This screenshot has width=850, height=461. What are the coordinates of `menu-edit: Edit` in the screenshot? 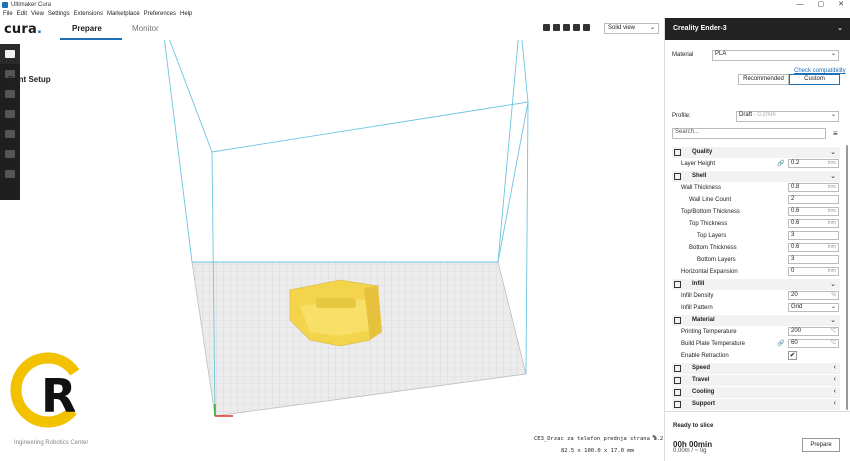 It's located at (22, 14).